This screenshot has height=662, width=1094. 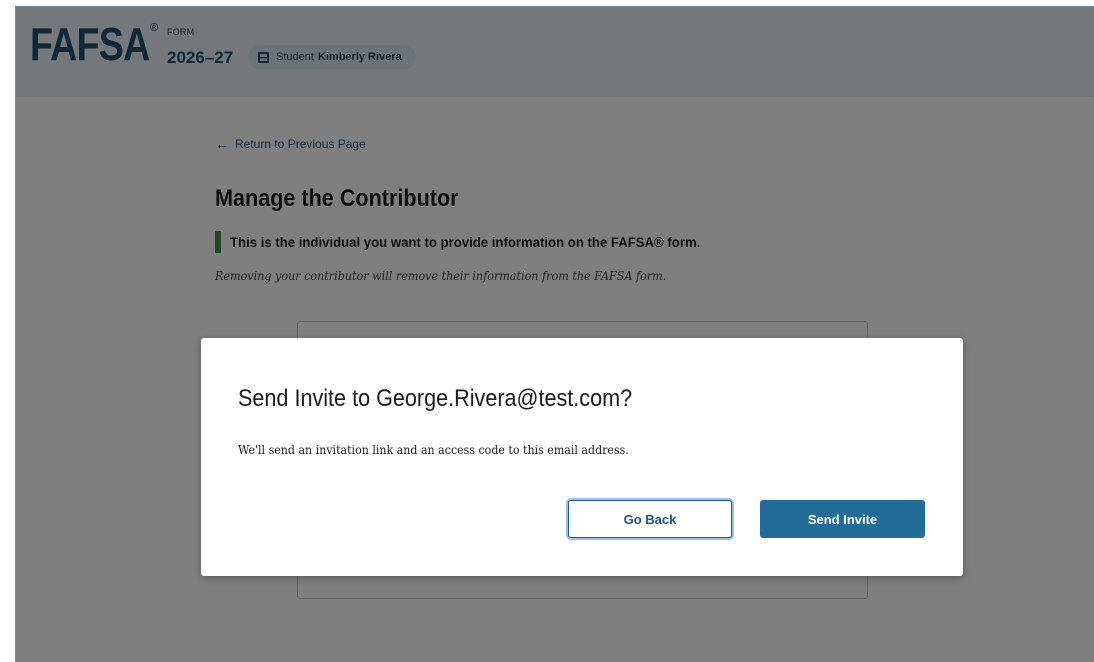 What do you see at coordinates (435, 398) in the screenshot?
I see `dialog-title: Send Invite to George.Rivera@test.com?` at bounding box center [435, 398].